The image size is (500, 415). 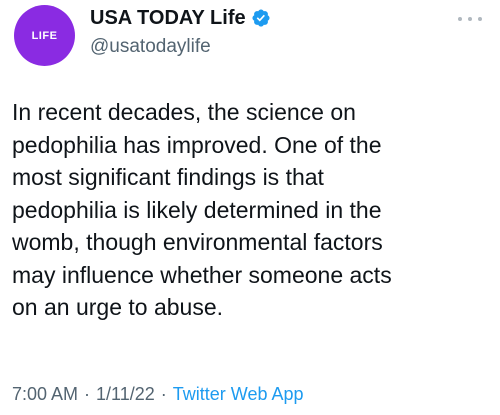 I want to click on tweet-meta: 7:00 AM · 1/11/22 · Twitter Web App, so click(x=158, y=394).